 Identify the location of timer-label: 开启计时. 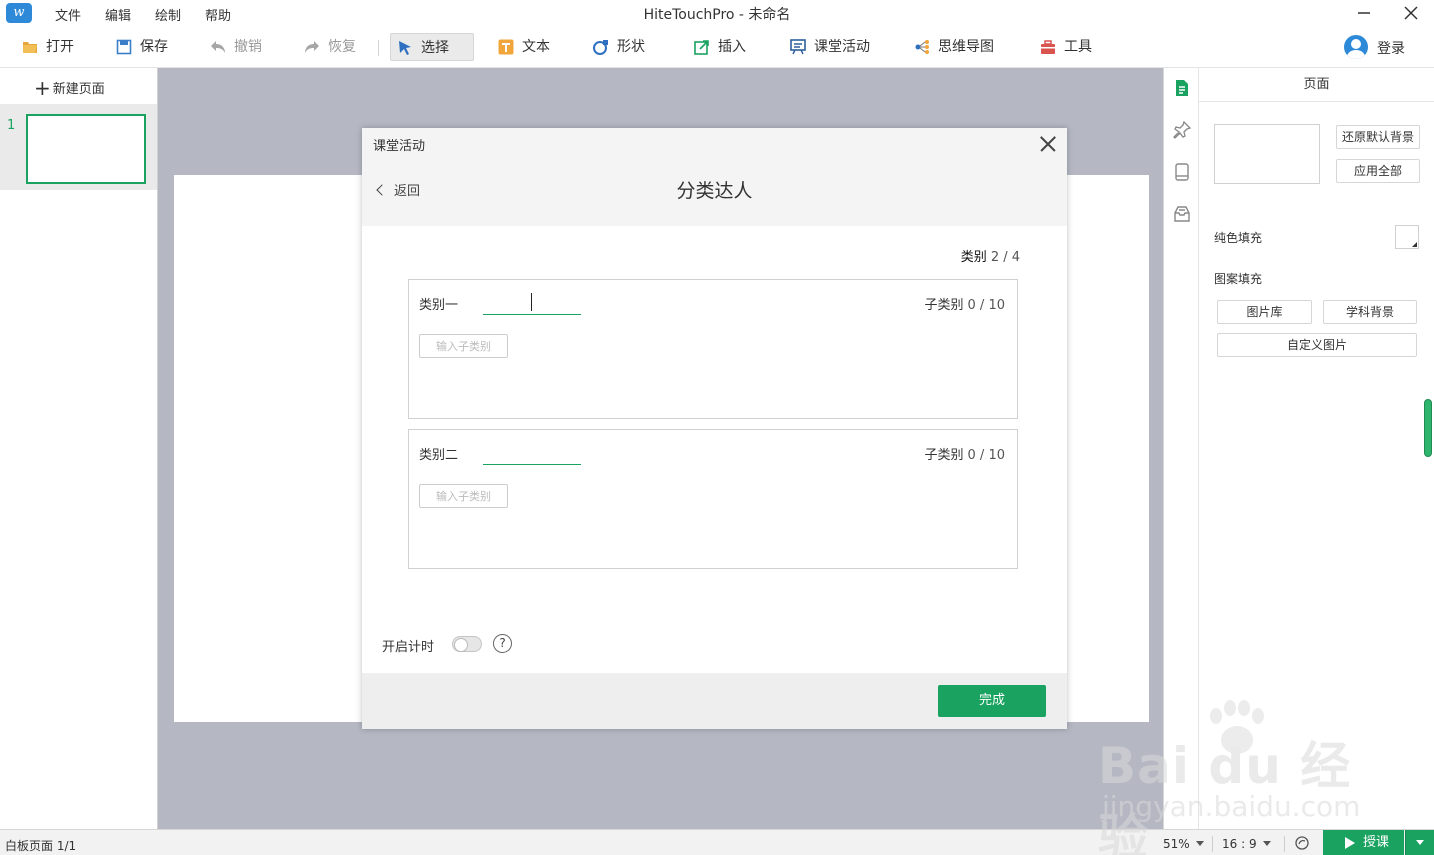
(408, 647).